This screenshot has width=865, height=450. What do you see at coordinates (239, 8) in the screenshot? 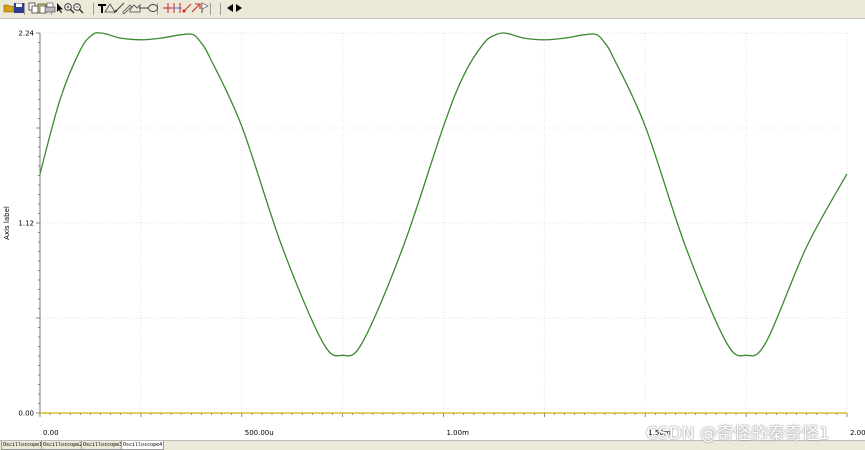
I see `step-right-icon` at bounding box center [239, 8].